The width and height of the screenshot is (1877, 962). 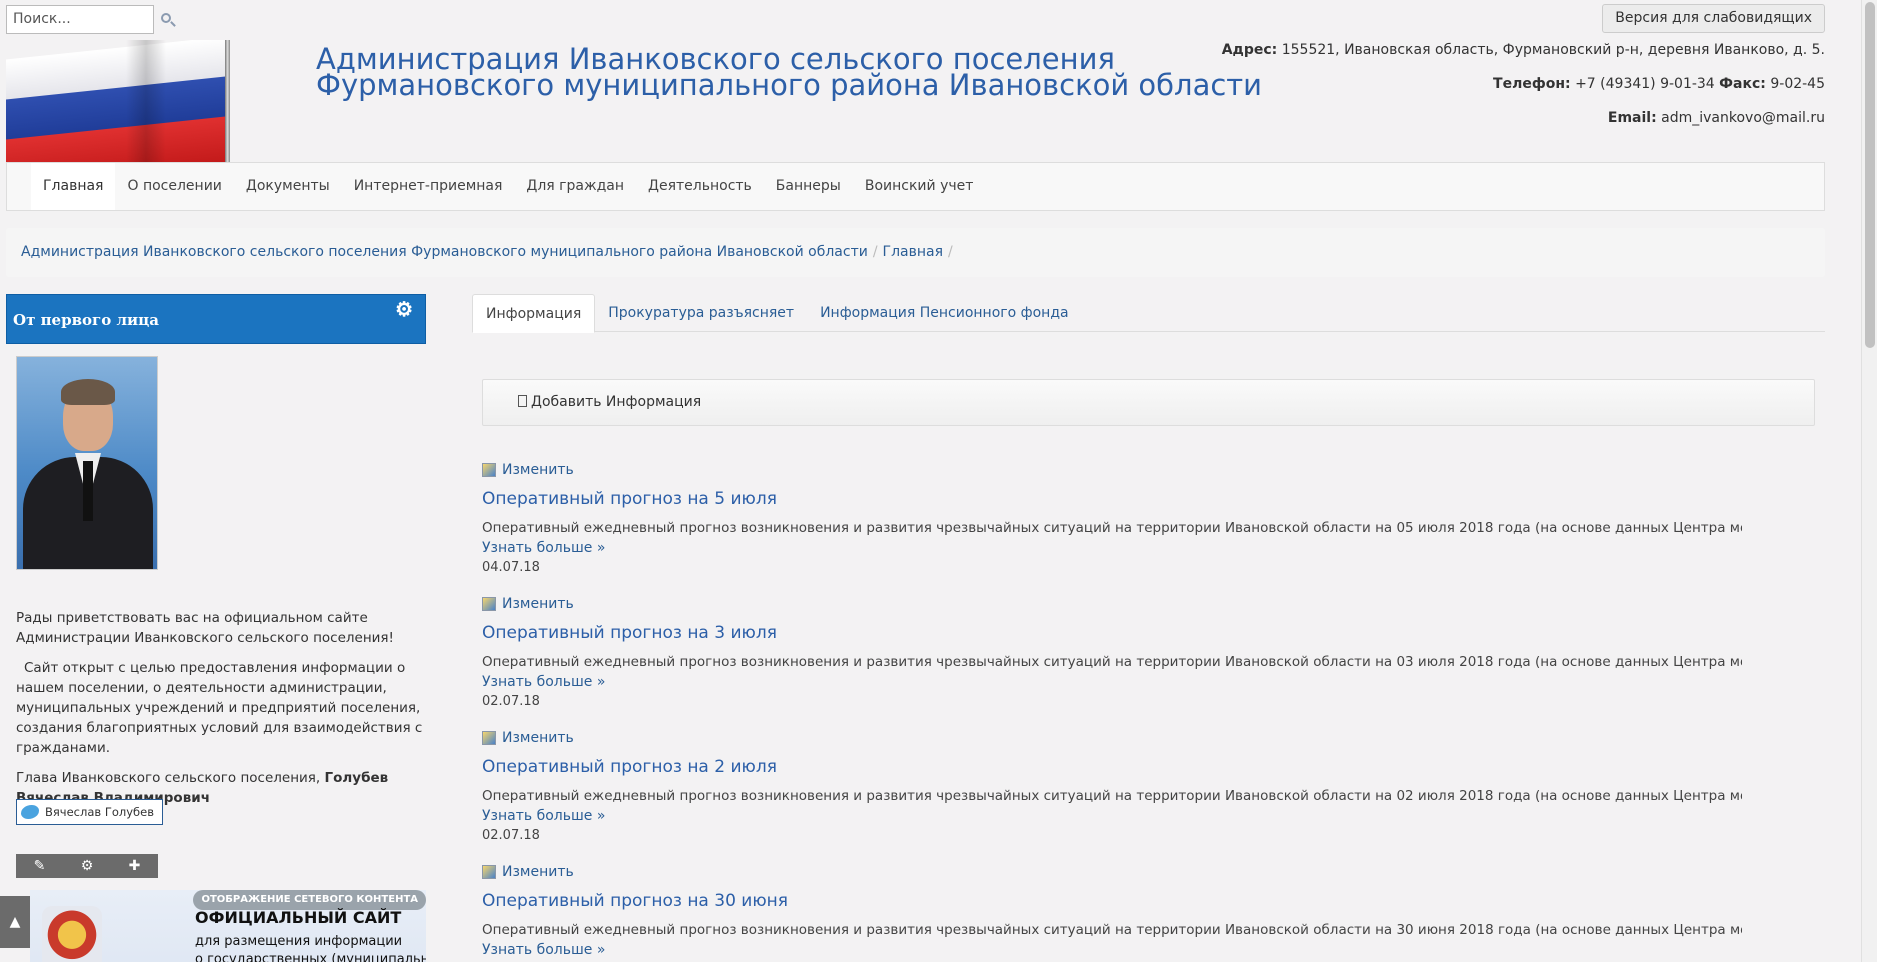 I want to click on page-scrollbar, so click(x=1869, y=481).